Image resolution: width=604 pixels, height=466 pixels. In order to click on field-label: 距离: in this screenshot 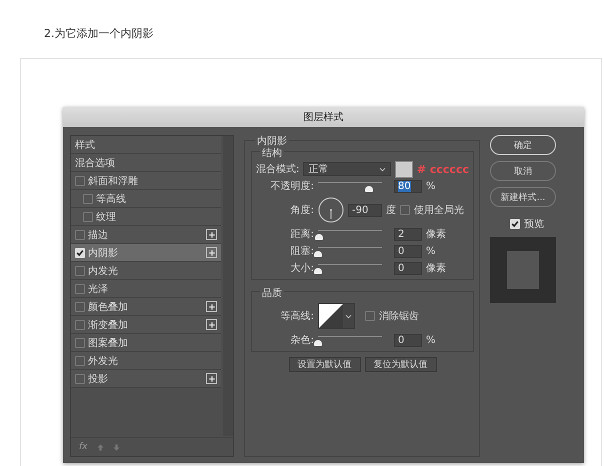, I will do `click(302, 234)`.